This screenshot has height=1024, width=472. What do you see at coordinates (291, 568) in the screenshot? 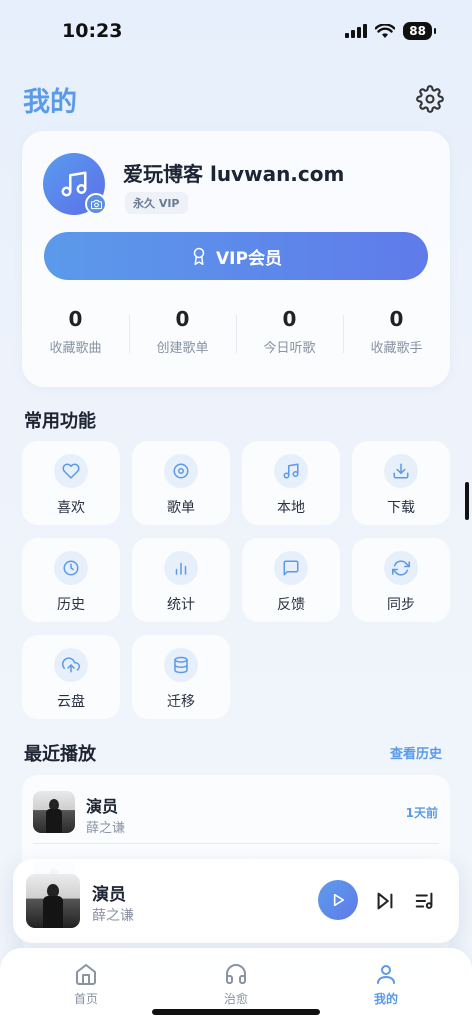
I see `message-icon` at bounding box center [291, 568].